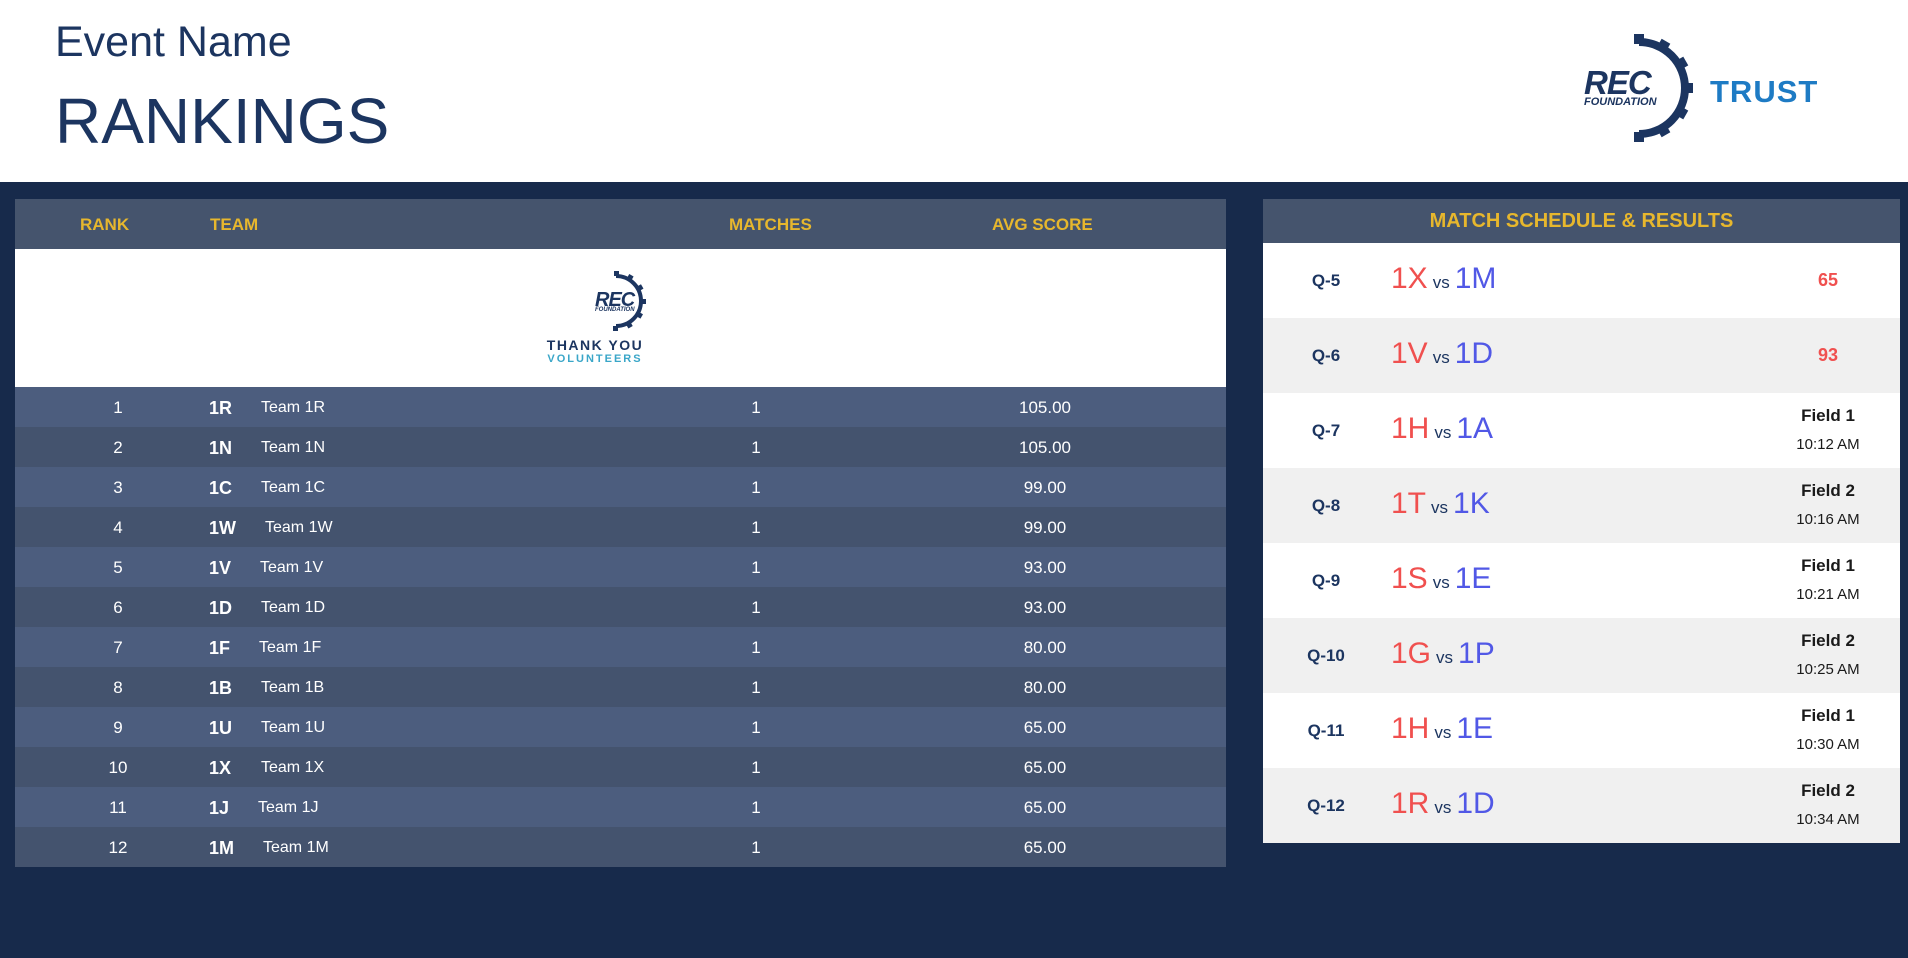  What do you see at coordinates (221, 608) in the screenshot?
I see `team-number: 1D` at bounding box center [221, 608].